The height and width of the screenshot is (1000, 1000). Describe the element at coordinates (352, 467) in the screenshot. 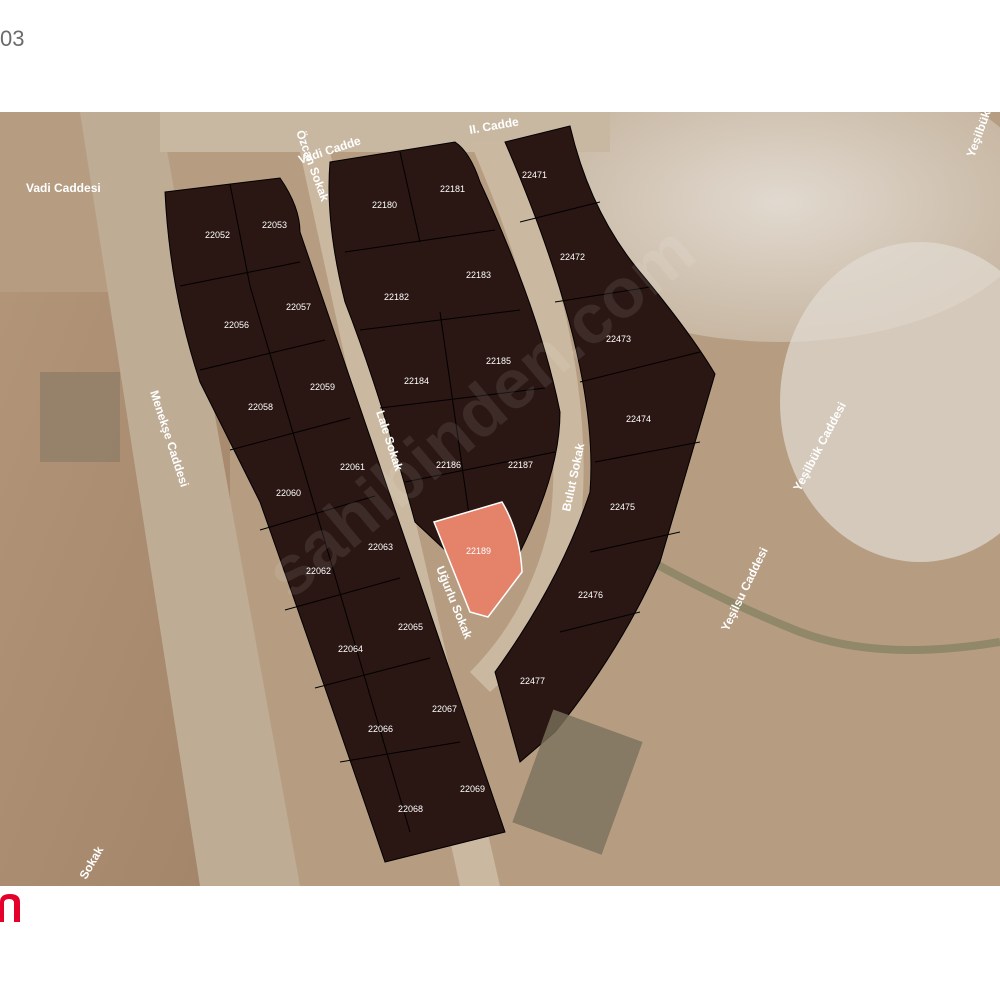

I see `parcel-label: 22061` at that location.